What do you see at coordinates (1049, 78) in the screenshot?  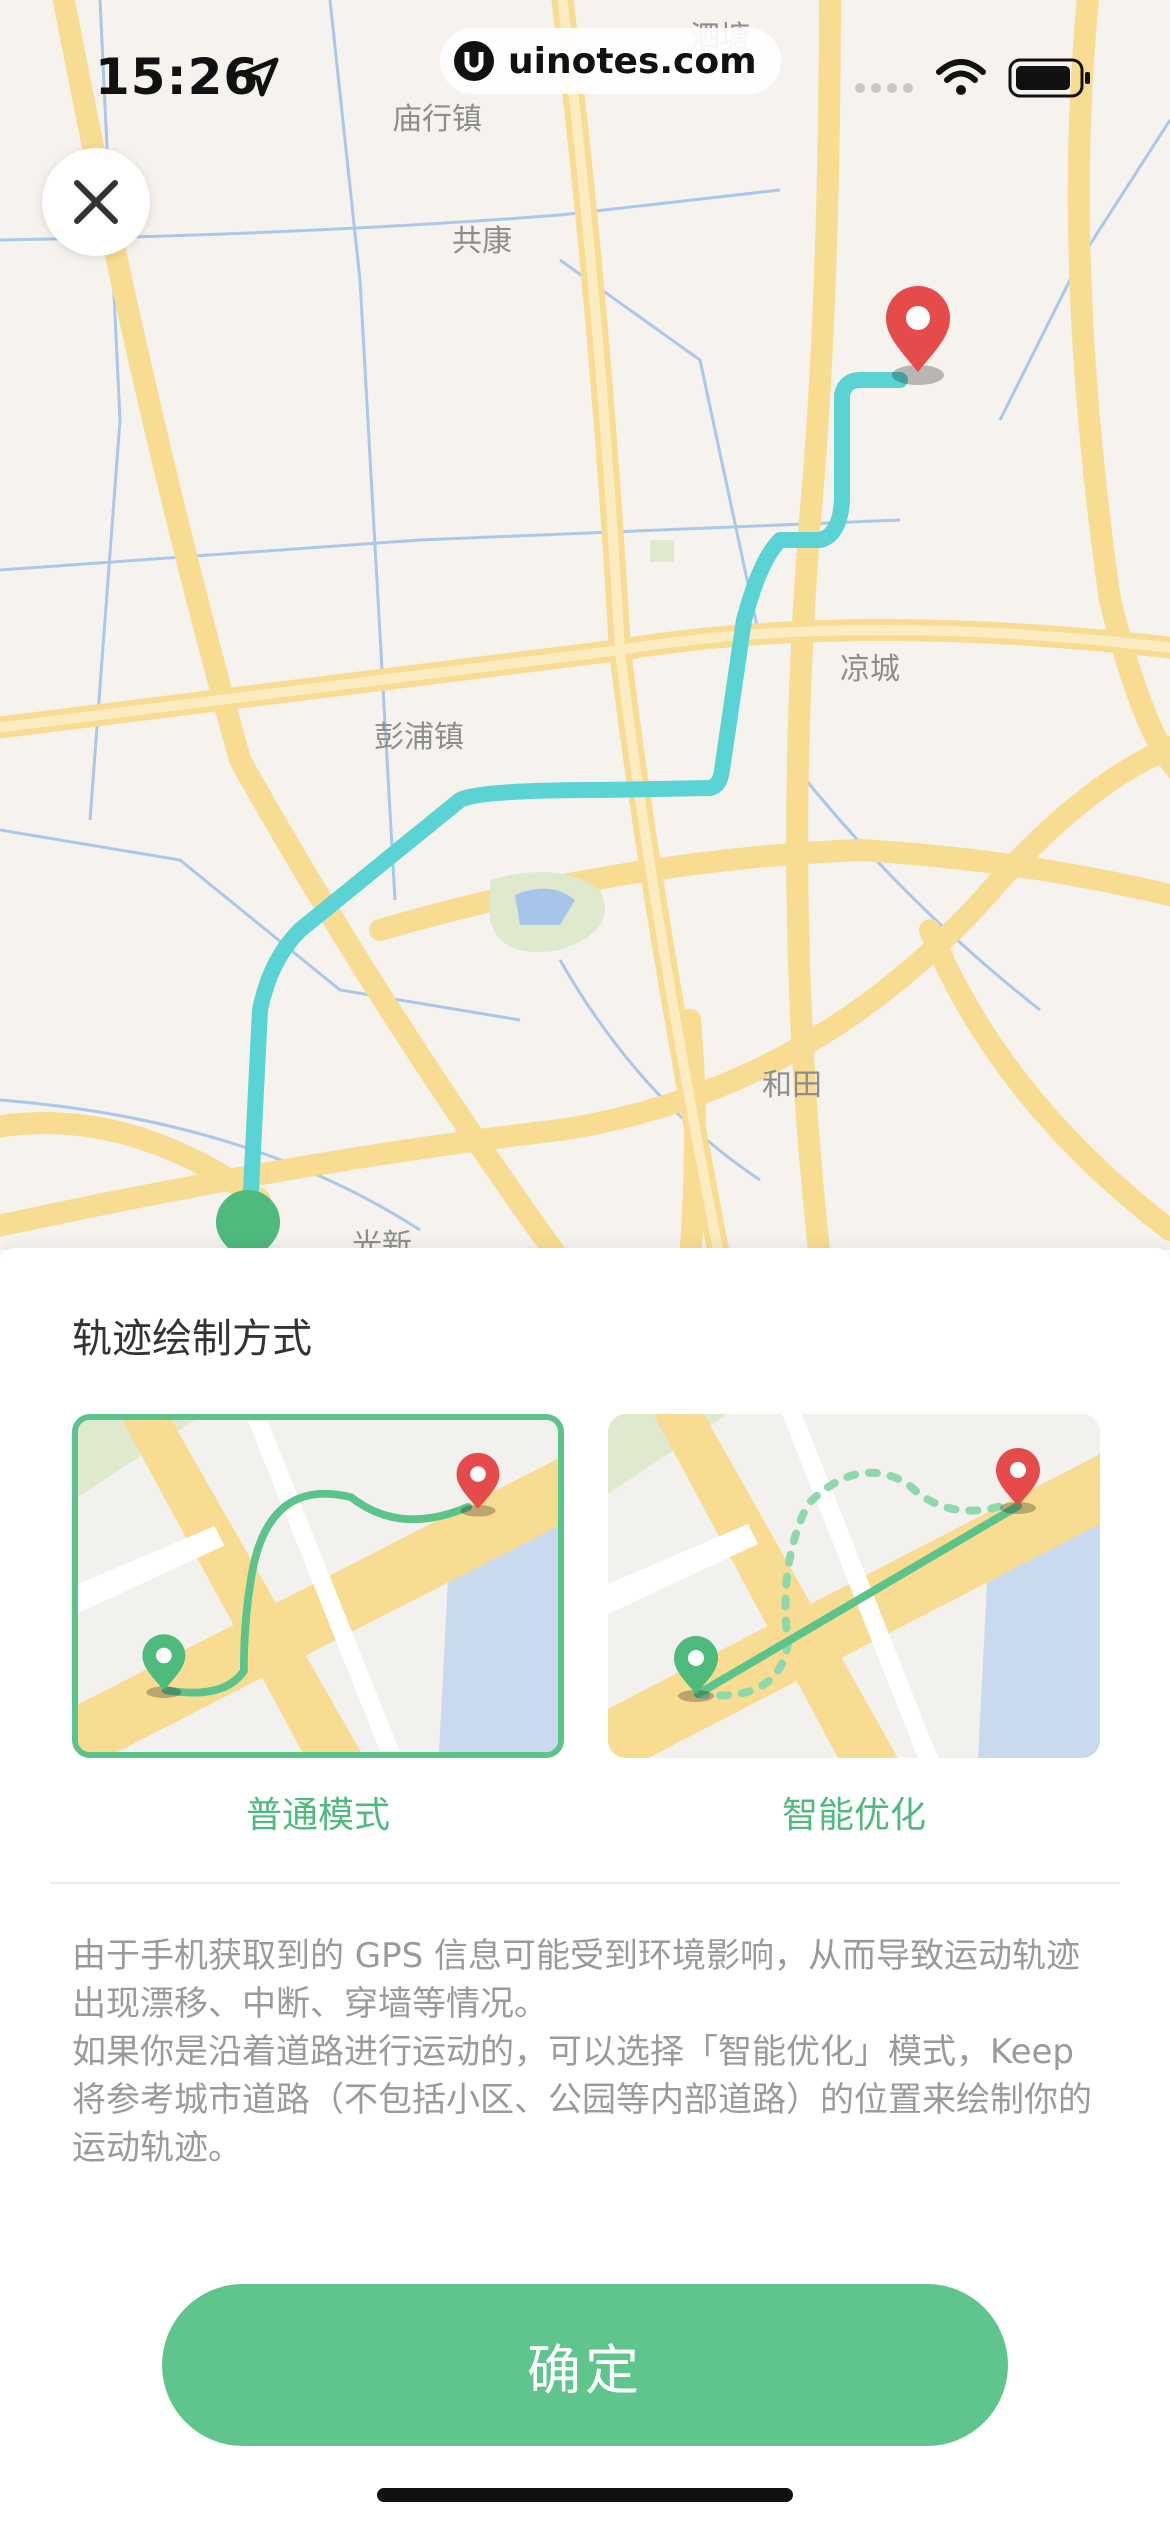 I see `battery-icon` at bounding box center [1049, 78].